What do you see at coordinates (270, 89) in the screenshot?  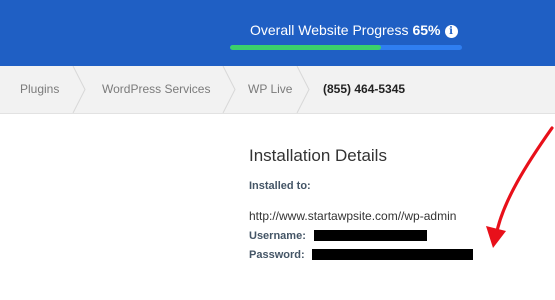 I see `breadcrumb-item-wp-live: WP Live` at bounding box center [270, 89].